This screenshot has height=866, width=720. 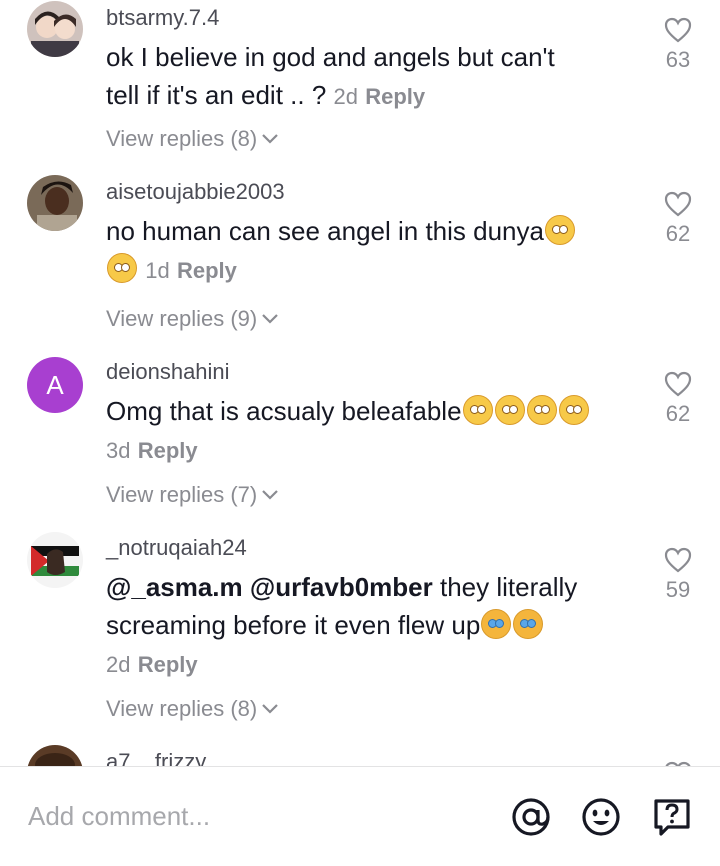 I want to click on mention-link: @_asma.m, so click(x=174, y=587).